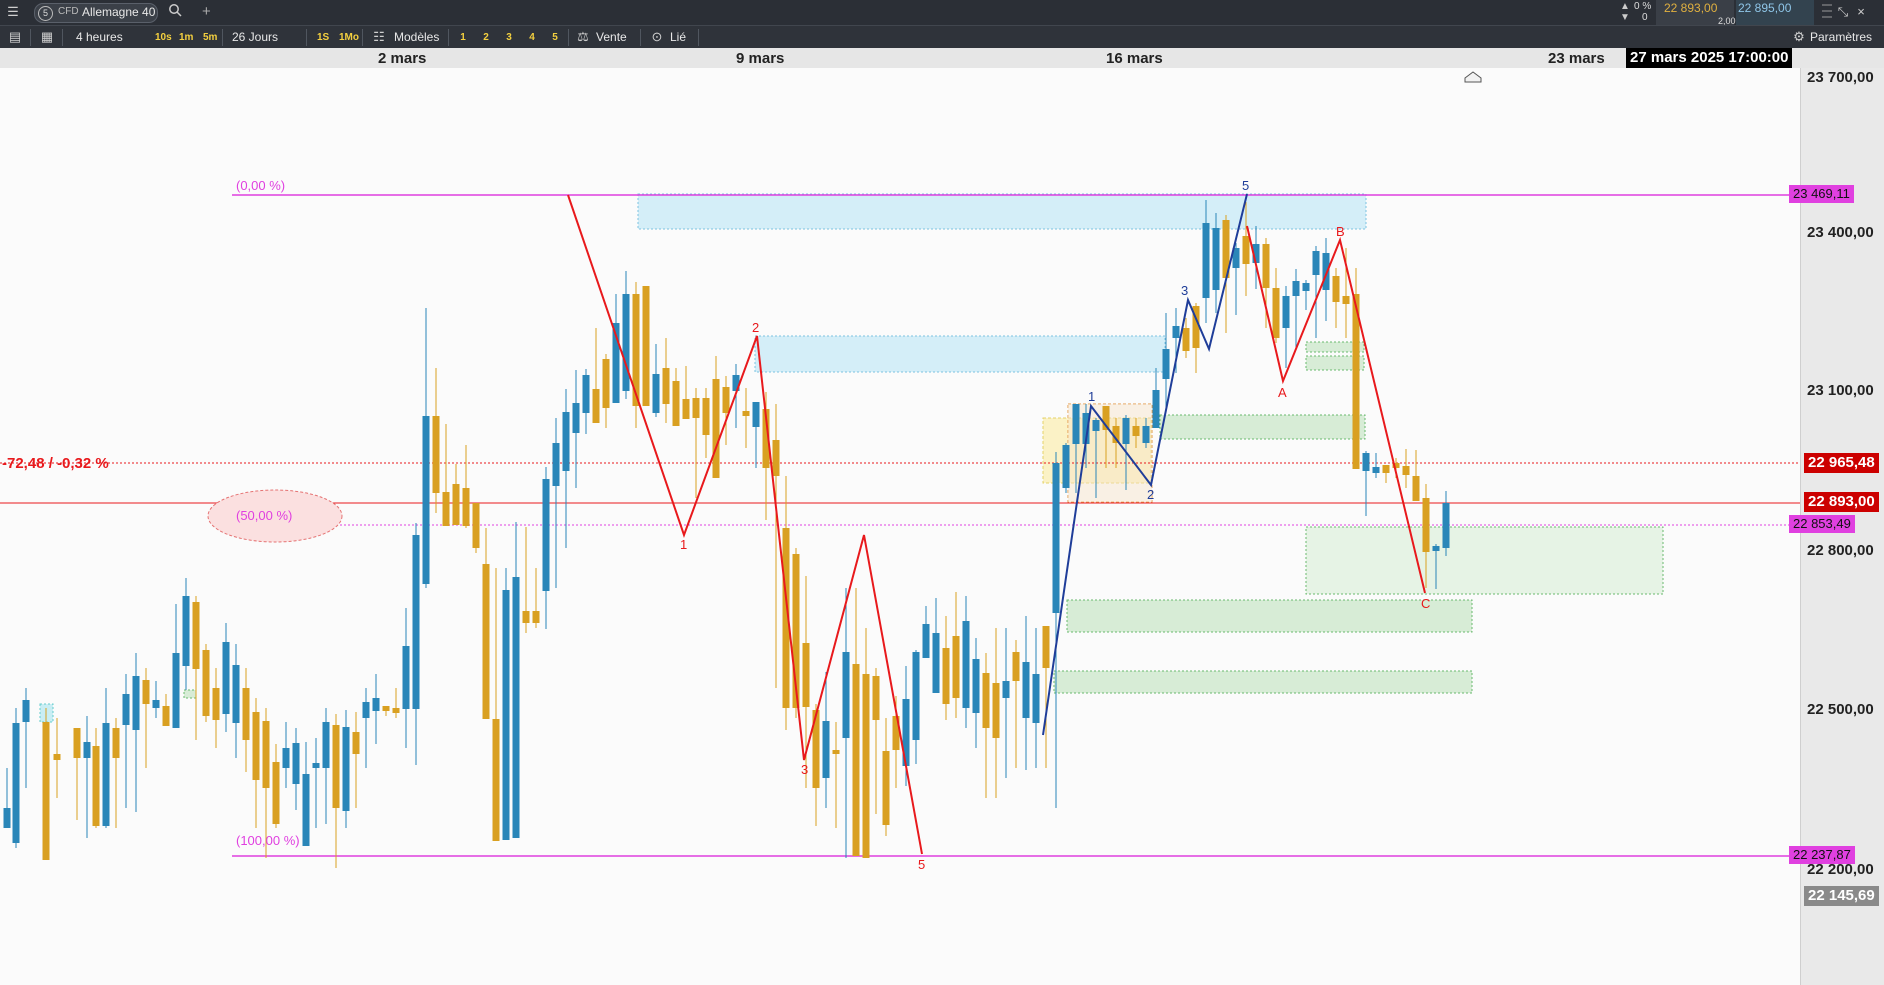  Describe the element at coordinates (1841, 463) in the screenshot. I see `prev-close-tag: 22 965,48` at that location.